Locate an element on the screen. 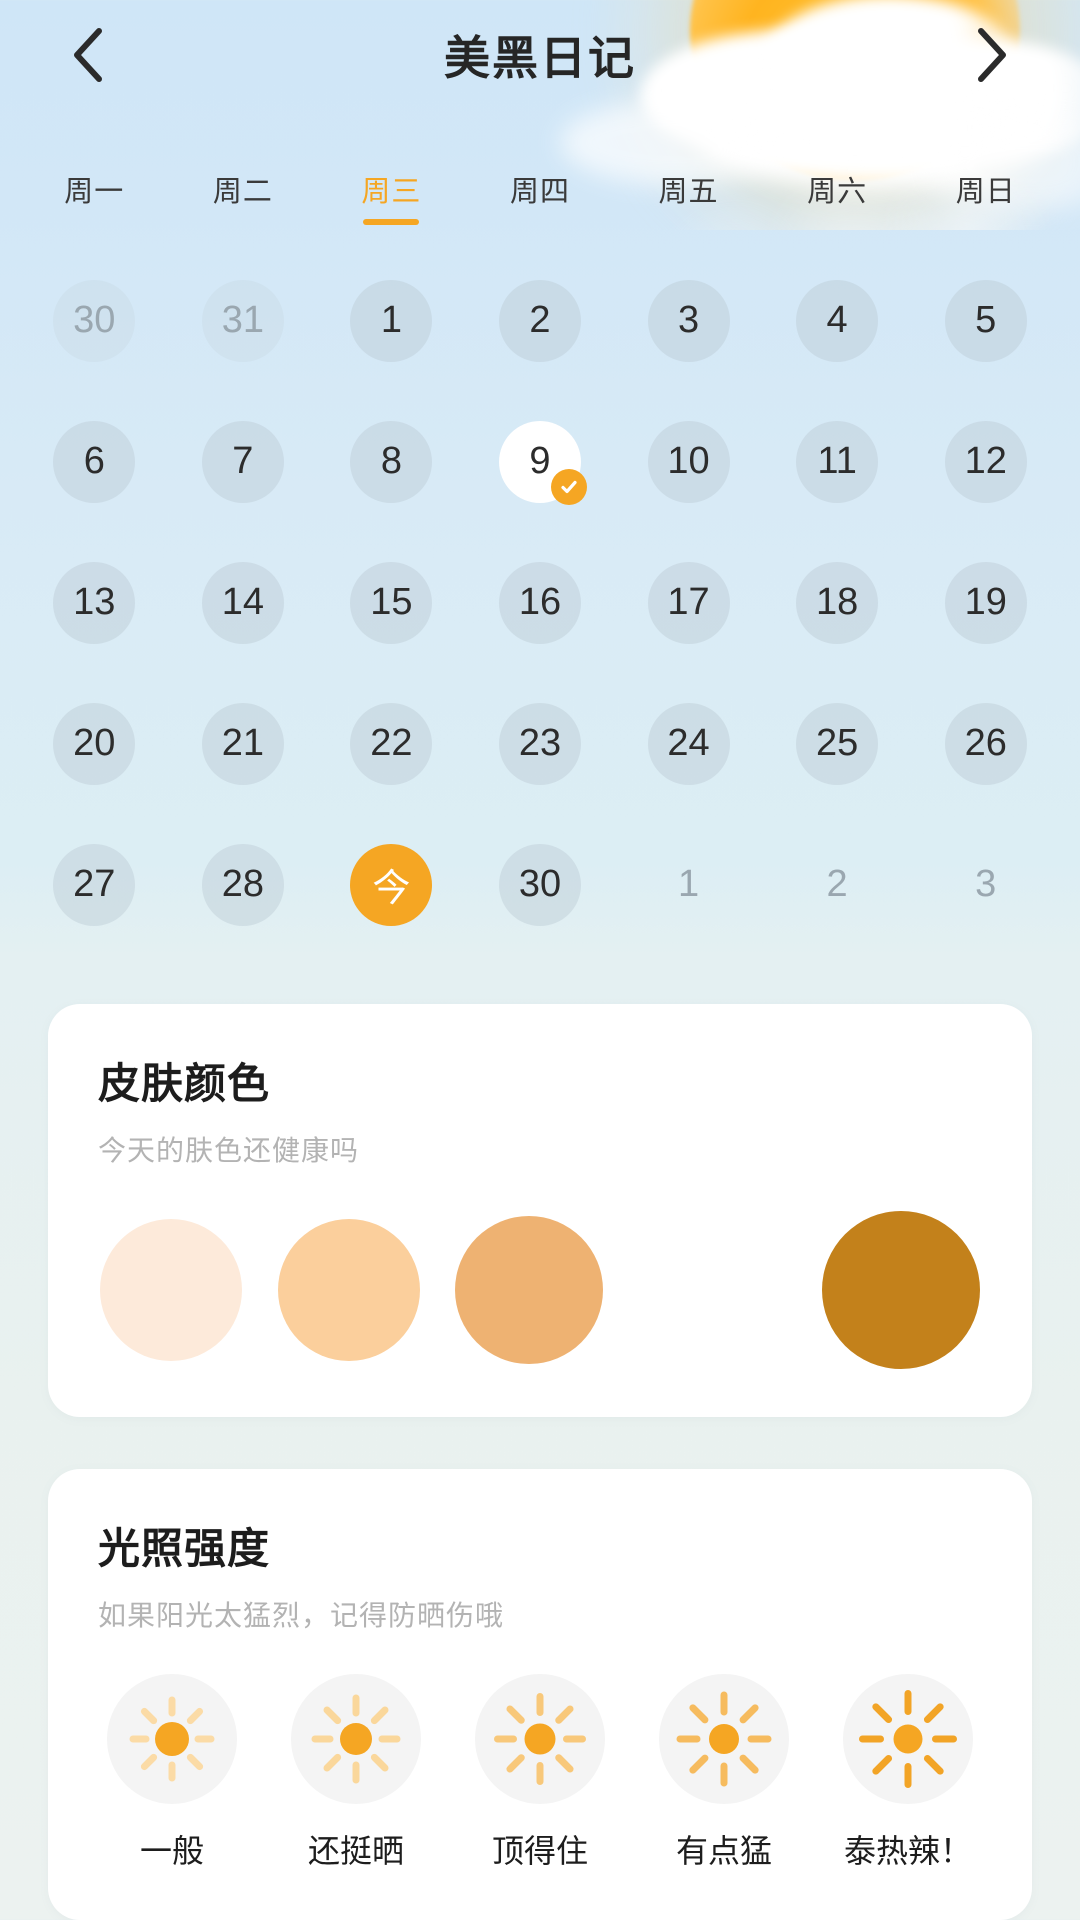 The height and width of the screenshot is (1920, 1080). calendar-day-label: 12 is located at coordinates (985, 461).